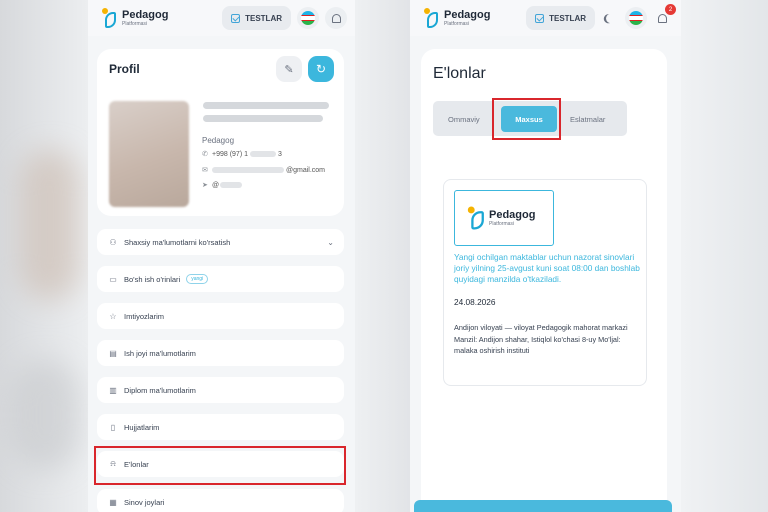 The height and width of the screenshot is (512, 768). I want to click on menu-item-documents: ▯ Hujjatlarim, so click(220, 427).